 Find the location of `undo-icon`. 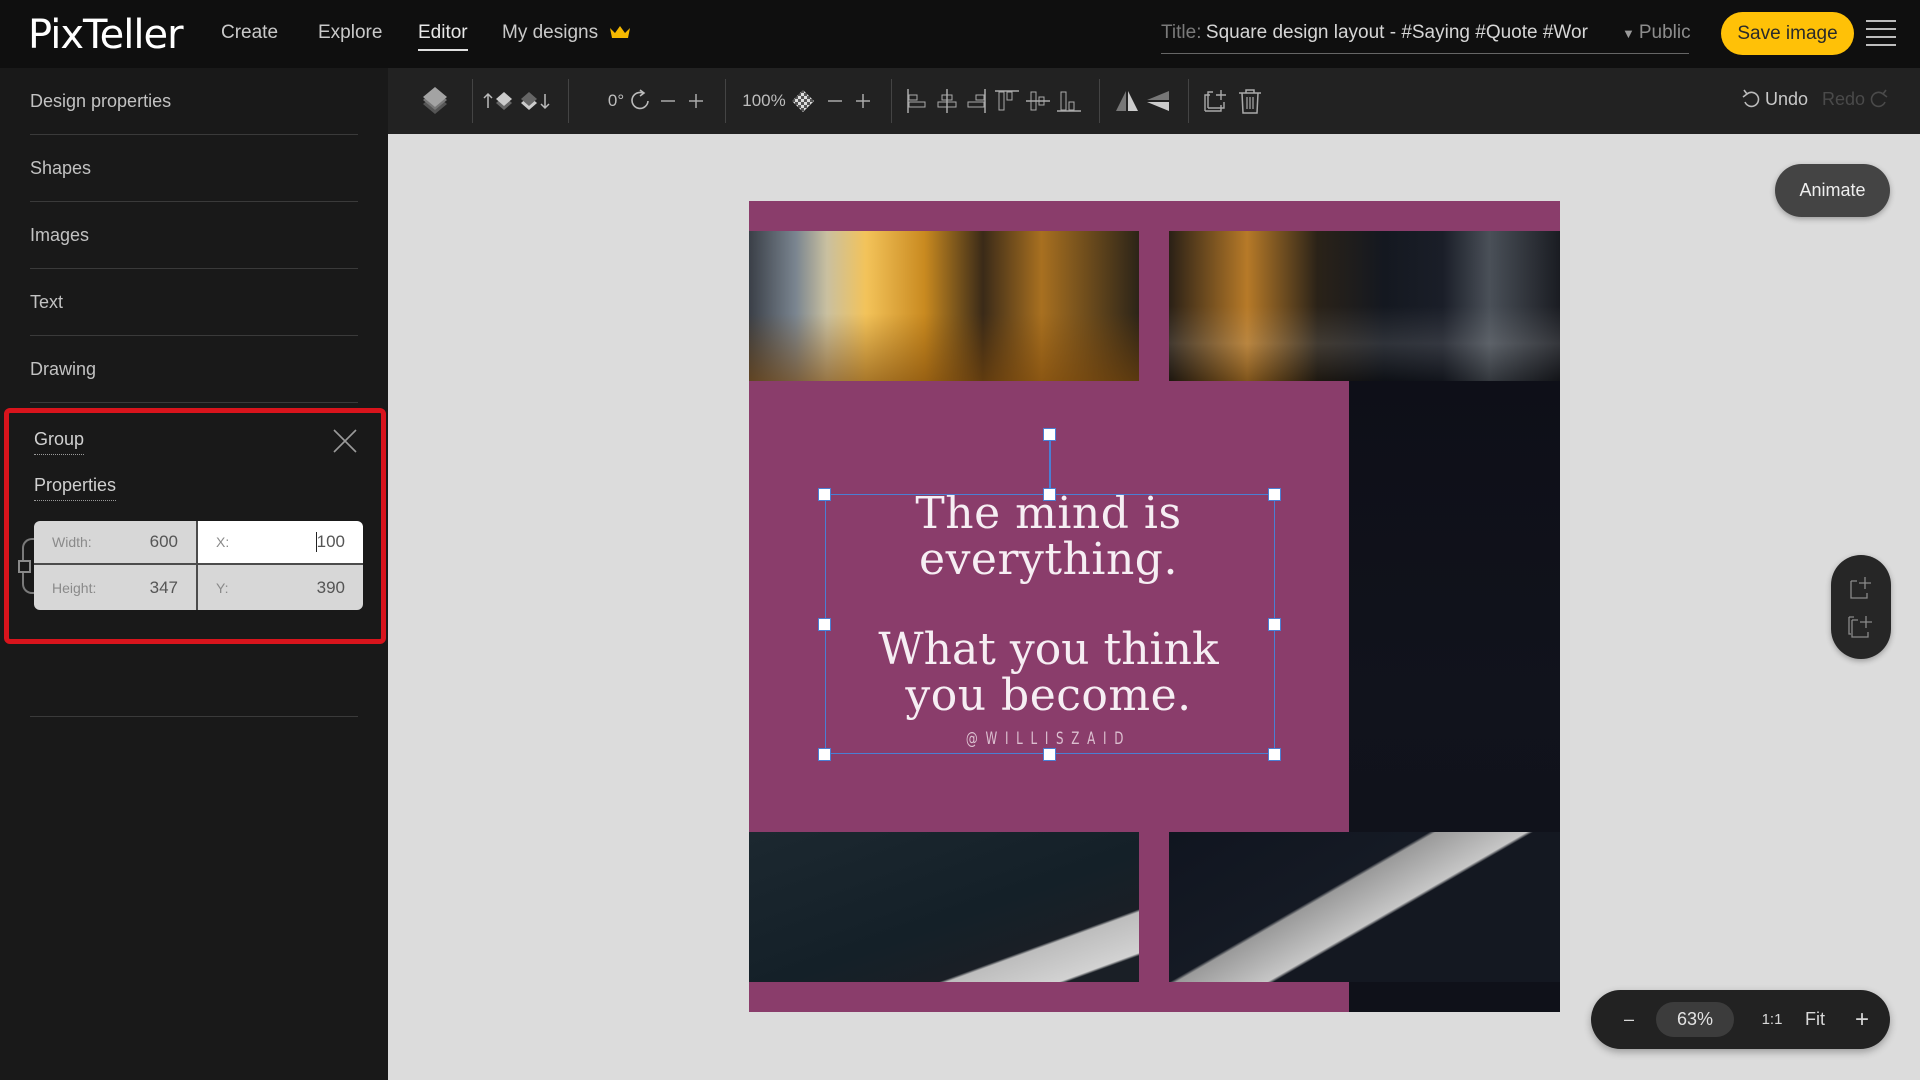

undo-icon is located at coordinates (1751, 98).